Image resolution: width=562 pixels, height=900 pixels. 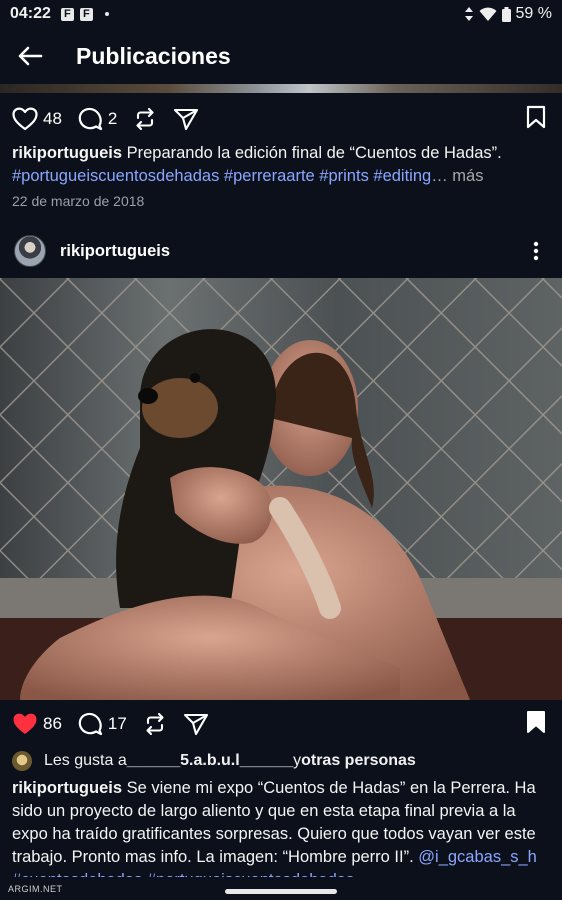 I want to click on arrow-left-icon, so click(x=30, y=56).